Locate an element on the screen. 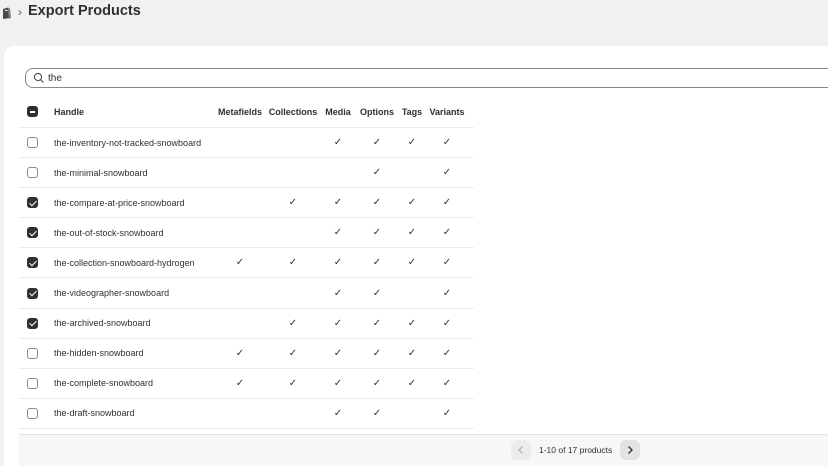 The width and height of the screenshot is (828, 466). product-handle: the-collection-snowboard-hydrogen is located at coordinates (124, 262).